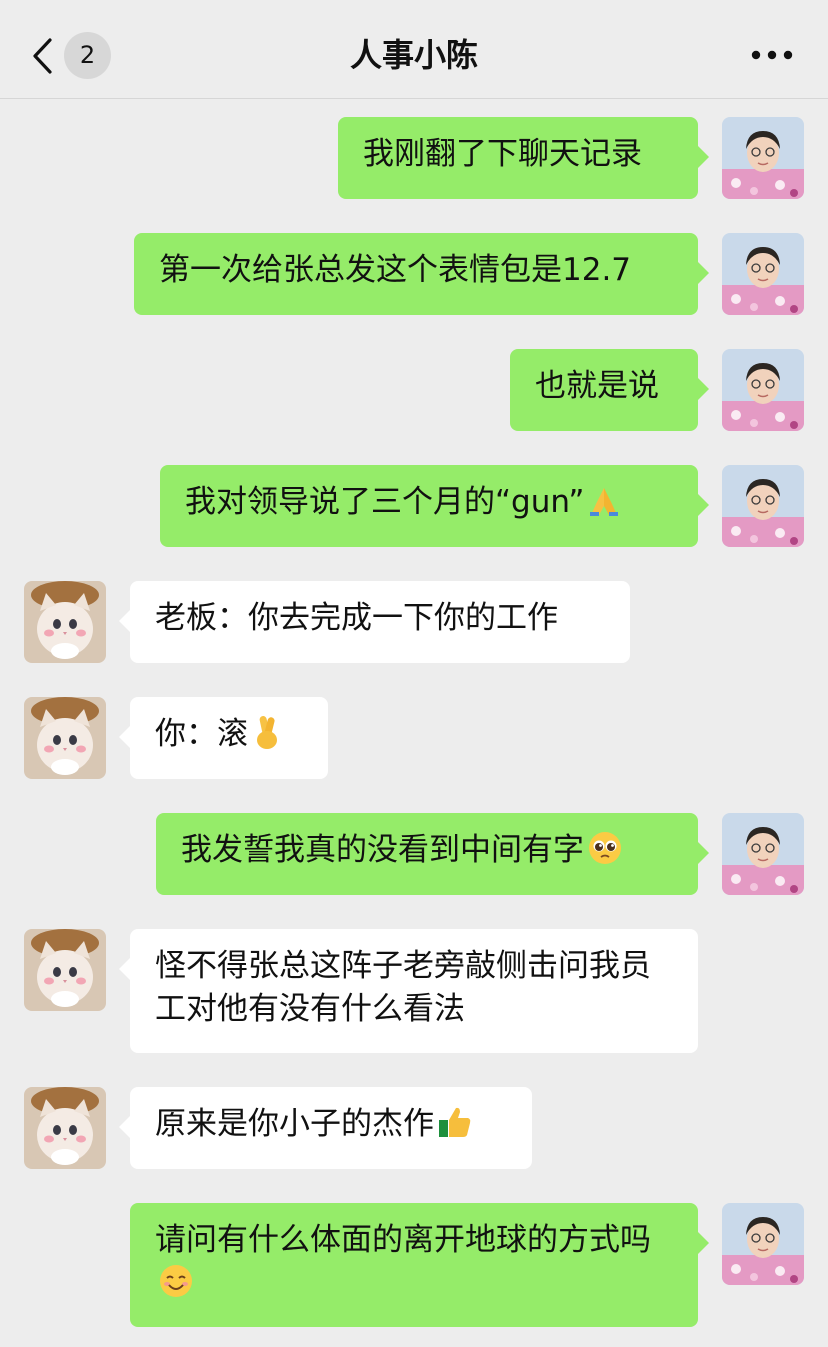 The image size is (828, 1347). I want to click on ellipsis-icon, so click(772, 55).